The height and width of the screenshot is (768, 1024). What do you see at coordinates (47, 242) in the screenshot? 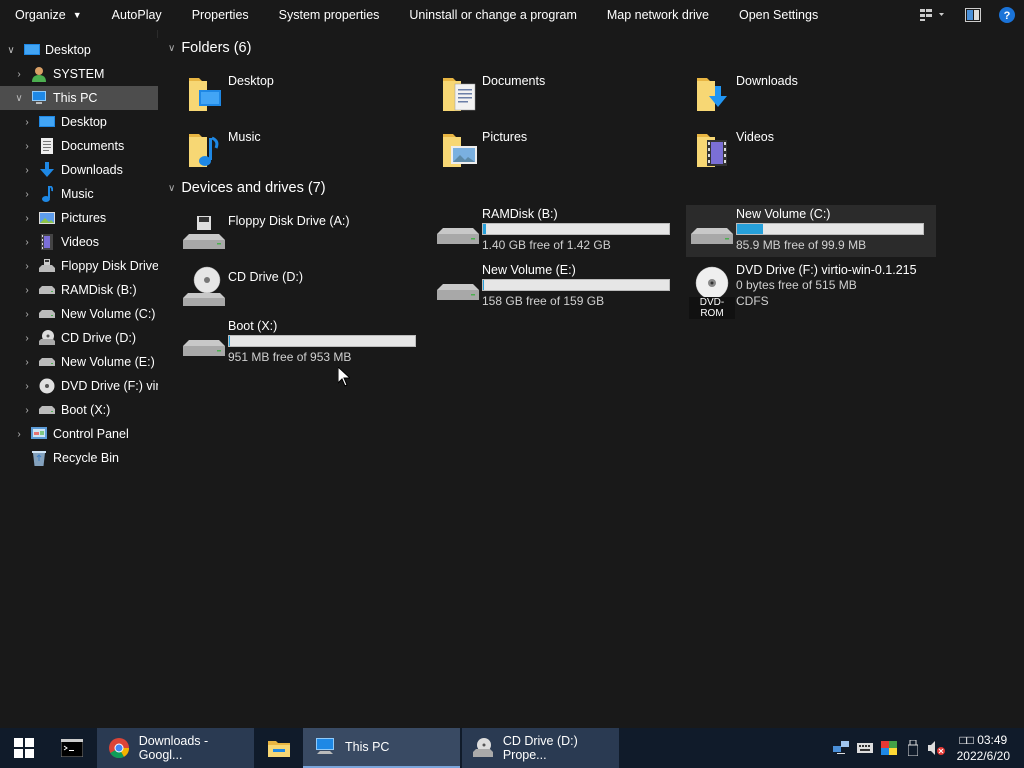
I see `videos-icon` at bounding box center [47, 242].